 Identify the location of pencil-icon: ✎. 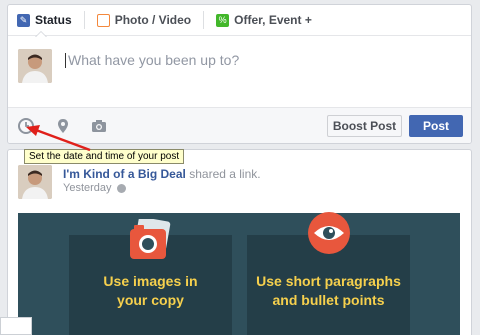
(23, 20).